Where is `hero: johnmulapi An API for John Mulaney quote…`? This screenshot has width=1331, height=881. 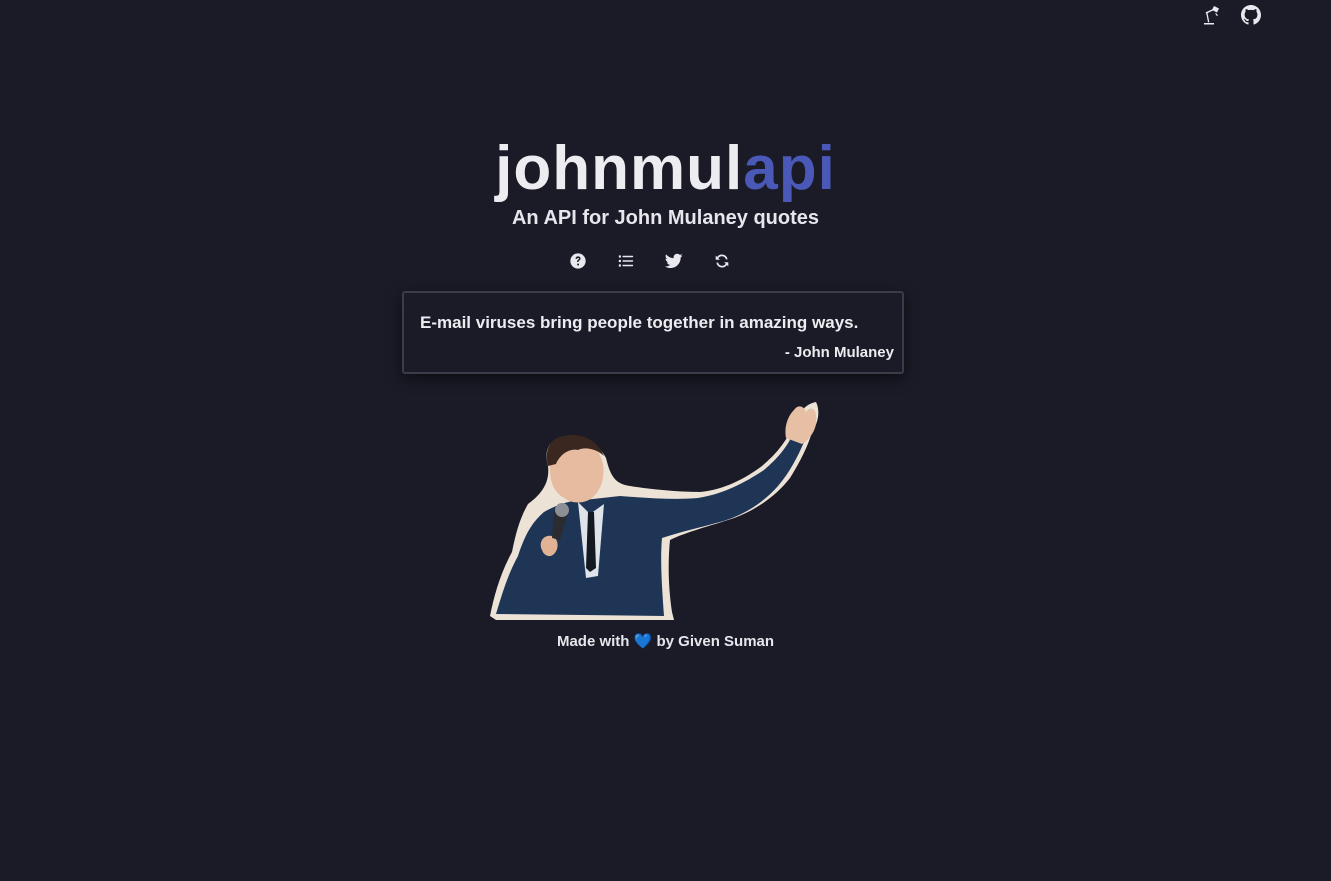 hero: johnmulapi An API for John Mulaney quote… is located at coordinates (665, 183).